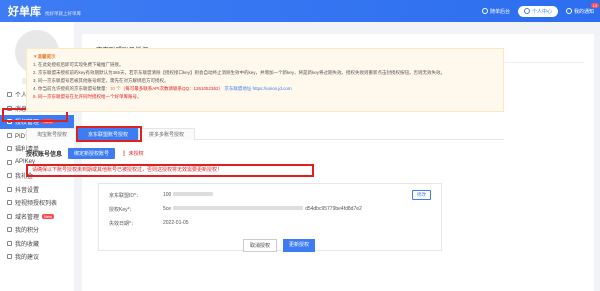  What do you see at coordinates (27, 258) in the screenshot?
I see `sidebar-item-label: 我的建议` at bounding box center [27, 258].